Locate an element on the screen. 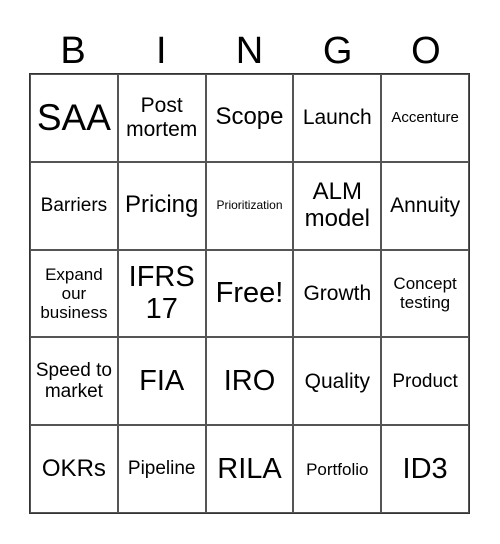  bingo-cell: Product is located at coordinates (425, 381).